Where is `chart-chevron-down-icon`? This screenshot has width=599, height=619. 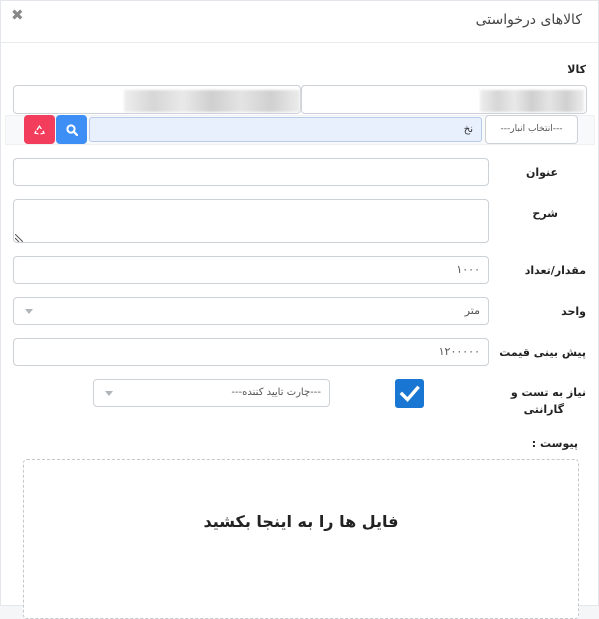
chart-chevron-down-icon is located at coordinates (109, 393).